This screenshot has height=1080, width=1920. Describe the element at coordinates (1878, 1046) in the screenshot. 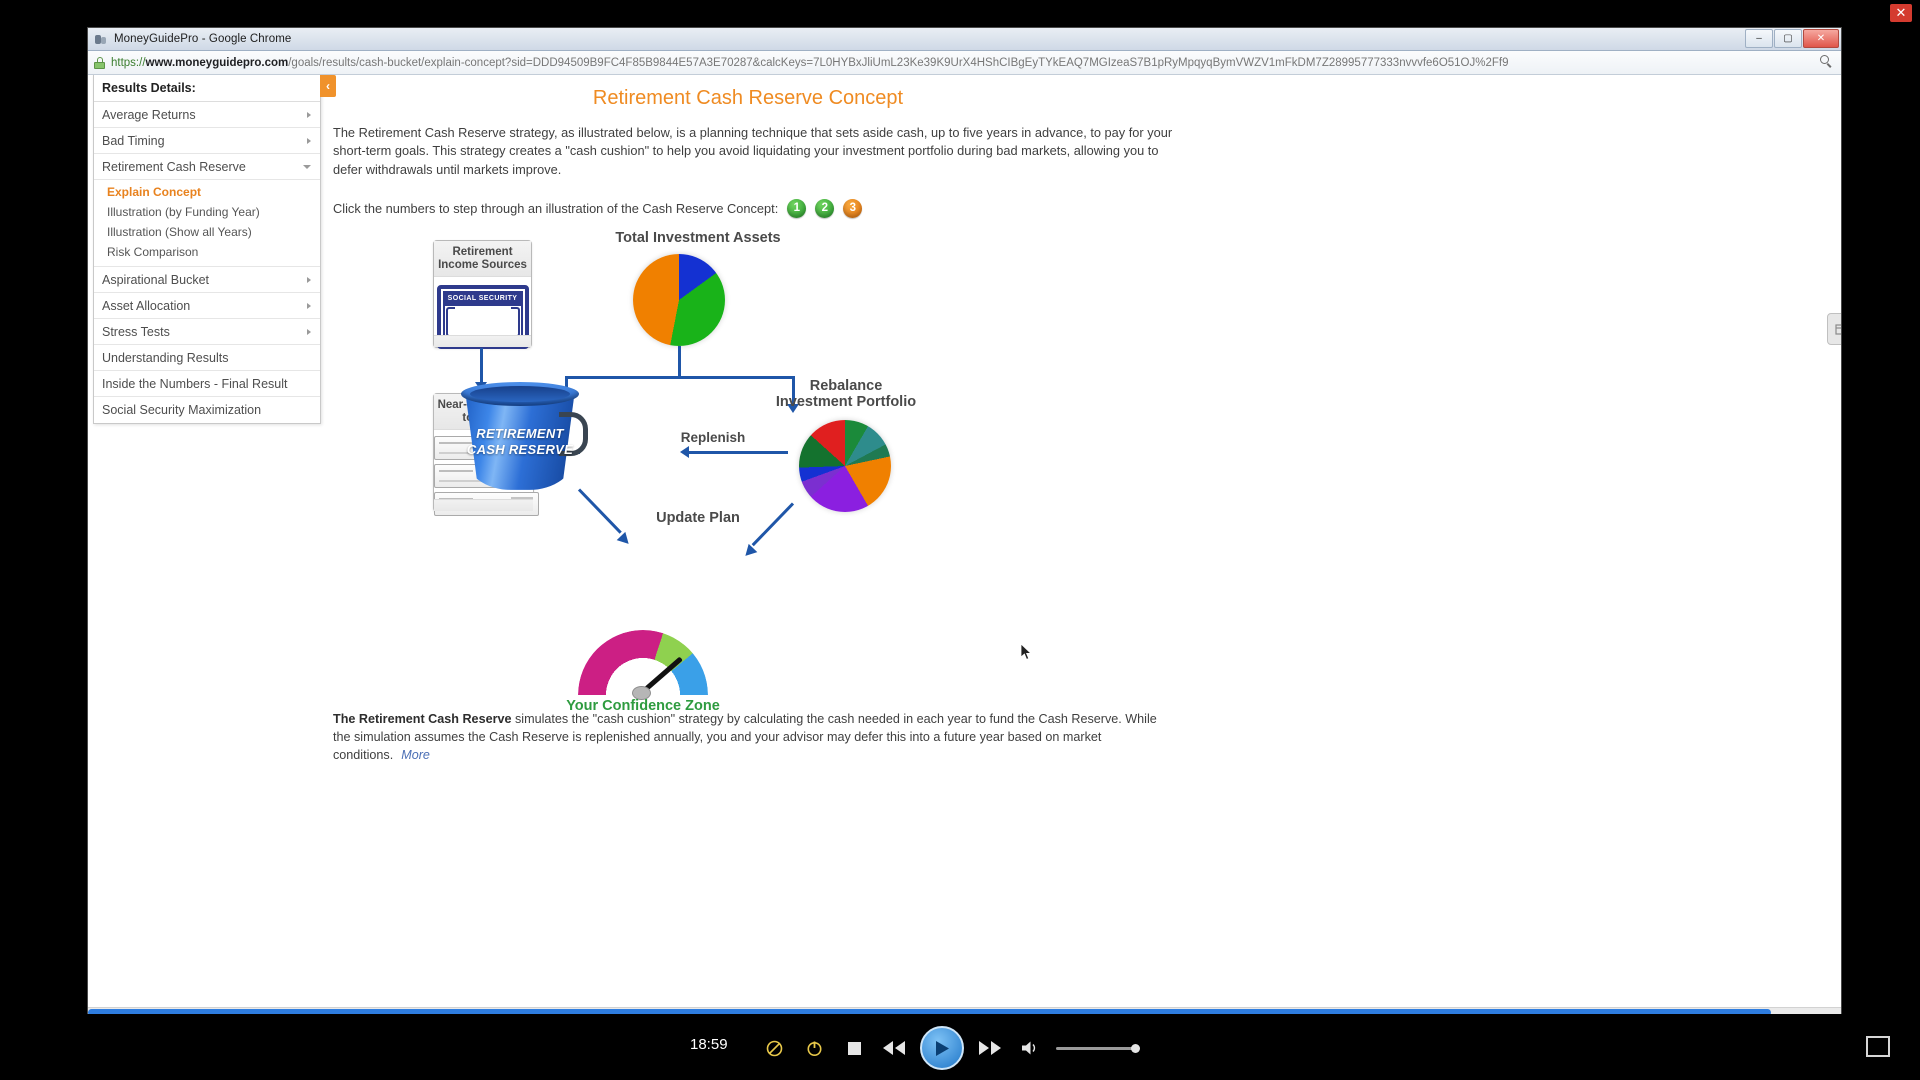

I see `fullscreen-icon` at that location.